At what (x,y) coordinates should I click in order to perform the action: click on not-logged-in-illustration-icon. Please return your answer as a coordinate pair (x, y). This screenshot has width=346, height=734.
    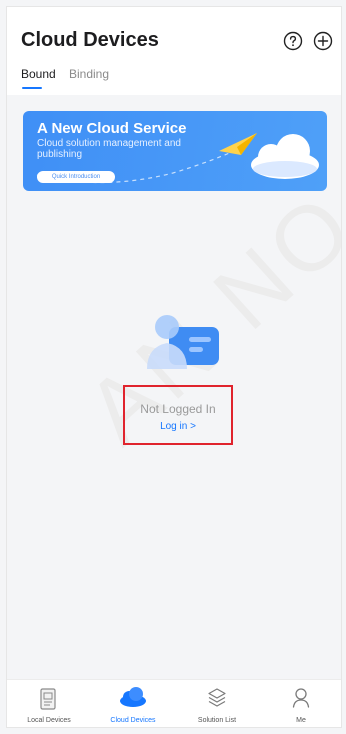
    Looking at the image, I should click on (185, 346).